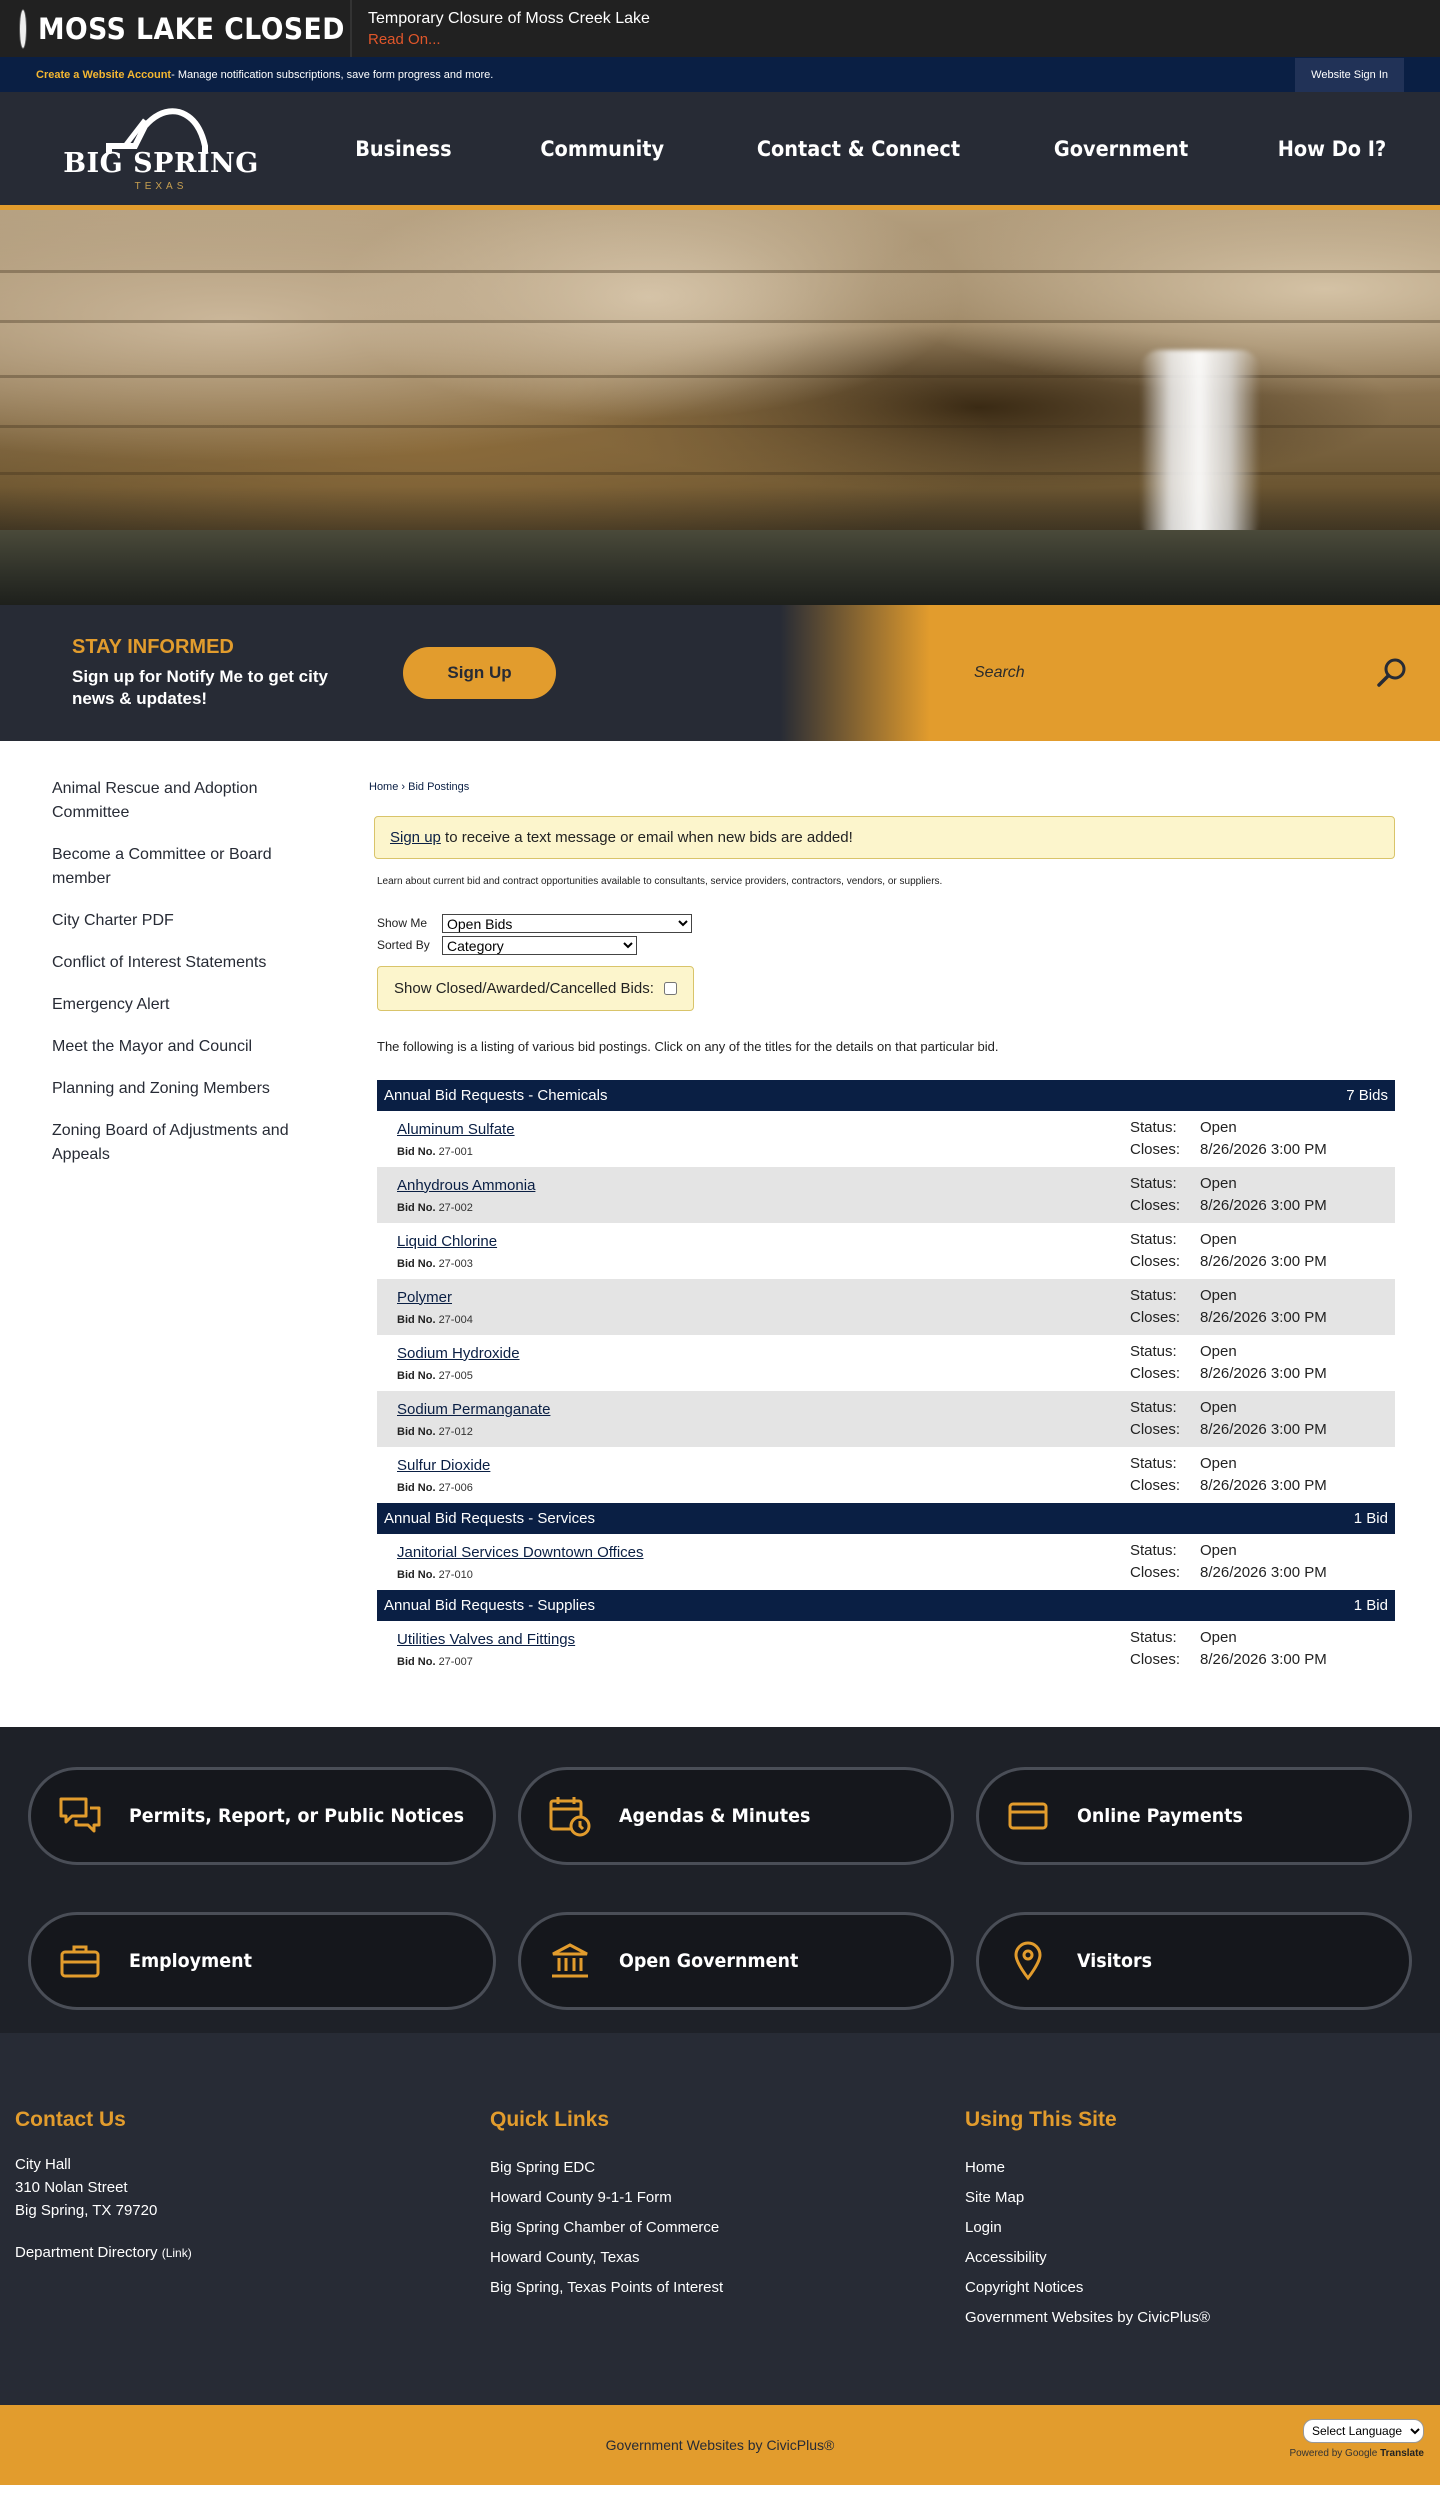 The width and height of the screenshot is (1440, 2515). What do you see at coordinates (177, 876) in the screenshot?
I see `sidebar-item-committee-member: Become a Committee or Board member` at bounding box center [177, 876].